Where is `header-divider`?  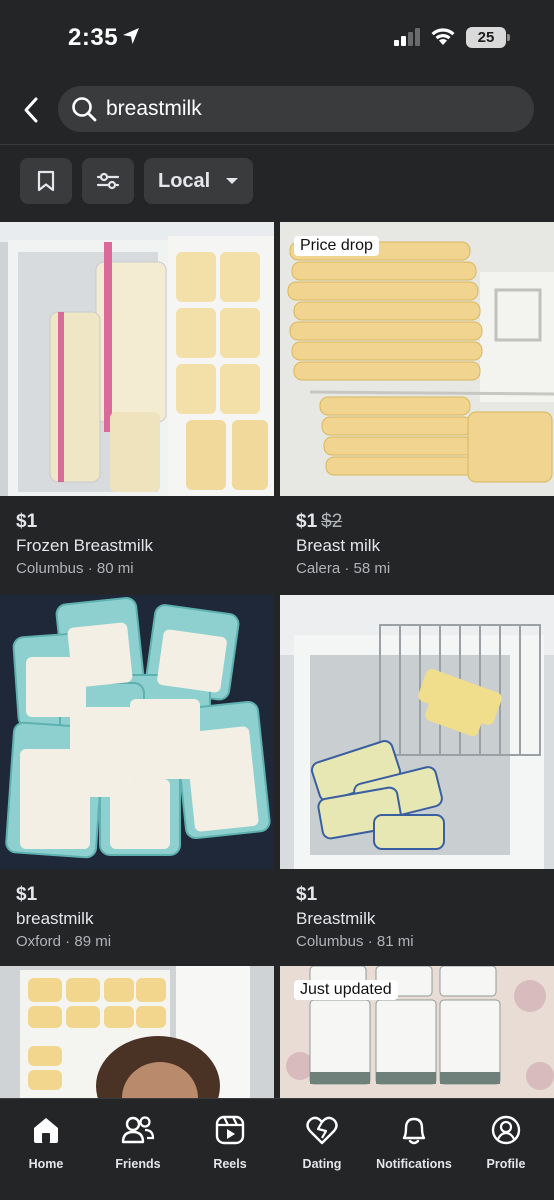 header-divider is located at coordinates (277, 144).